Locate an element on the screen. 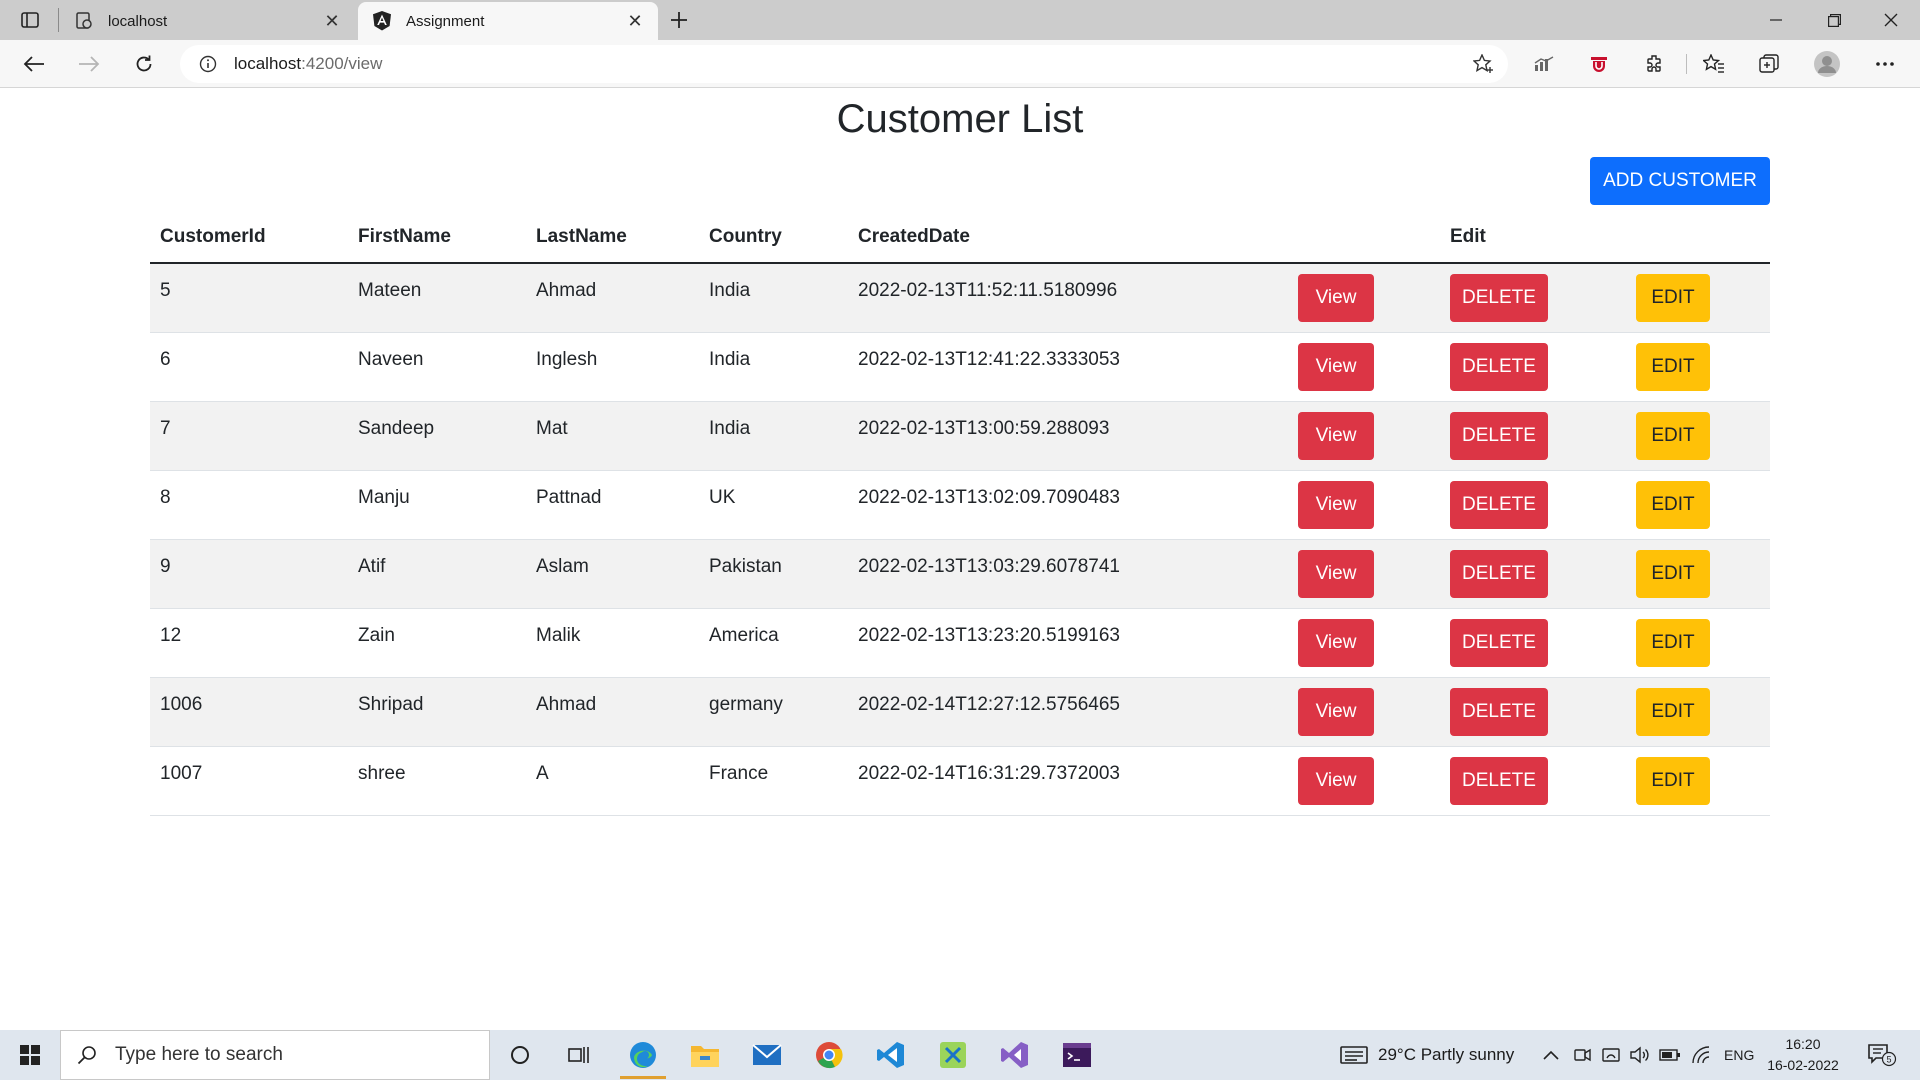 The image size is (1920, 1080). minimize-icon is located at coordinates (1776, 20).